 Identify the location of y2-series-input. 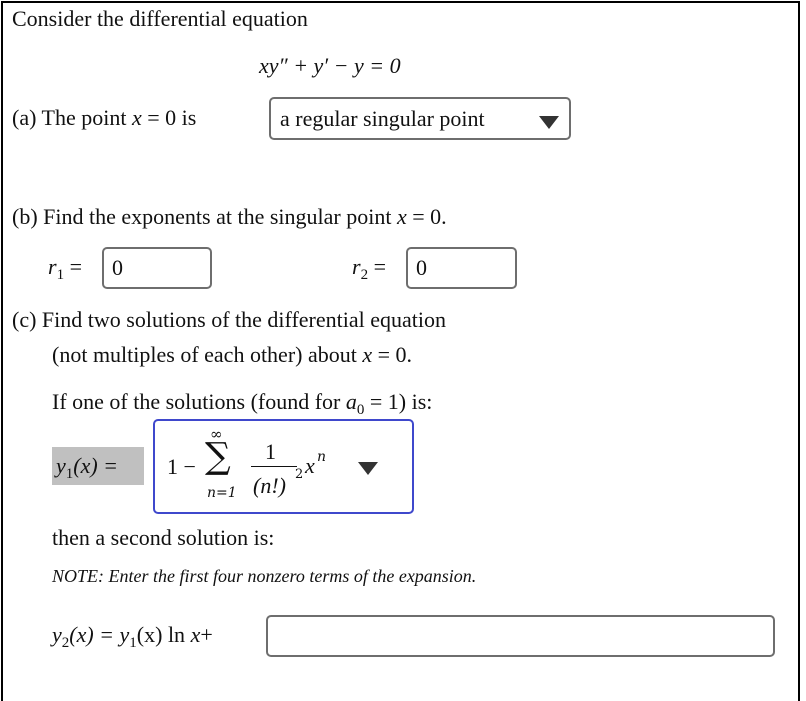
(520, 636).